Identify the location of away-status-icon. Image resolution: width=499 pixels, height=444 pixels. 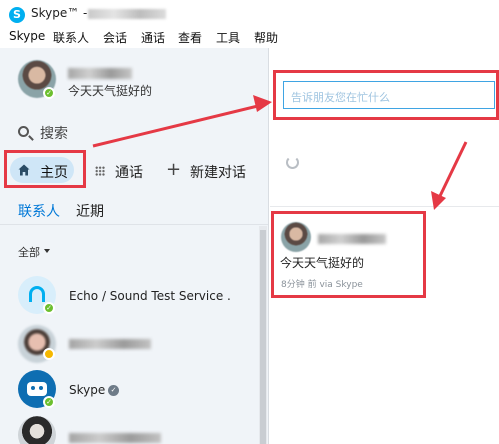
(49, 354).